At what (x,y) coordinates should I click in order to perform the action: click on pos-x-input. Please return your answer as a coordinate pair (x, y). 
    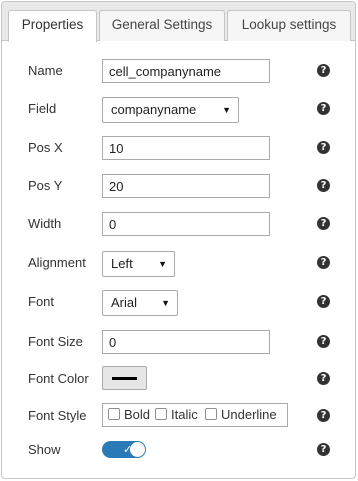
    Looking at the image, I should click on (186, 148).